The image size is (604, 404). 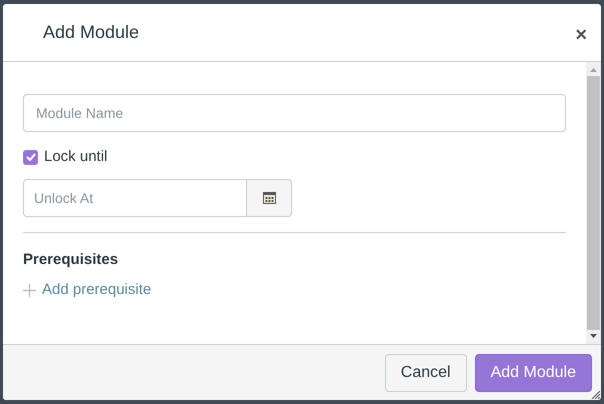 I want to click on scroll-up-icon, so click(x=593, y=70).